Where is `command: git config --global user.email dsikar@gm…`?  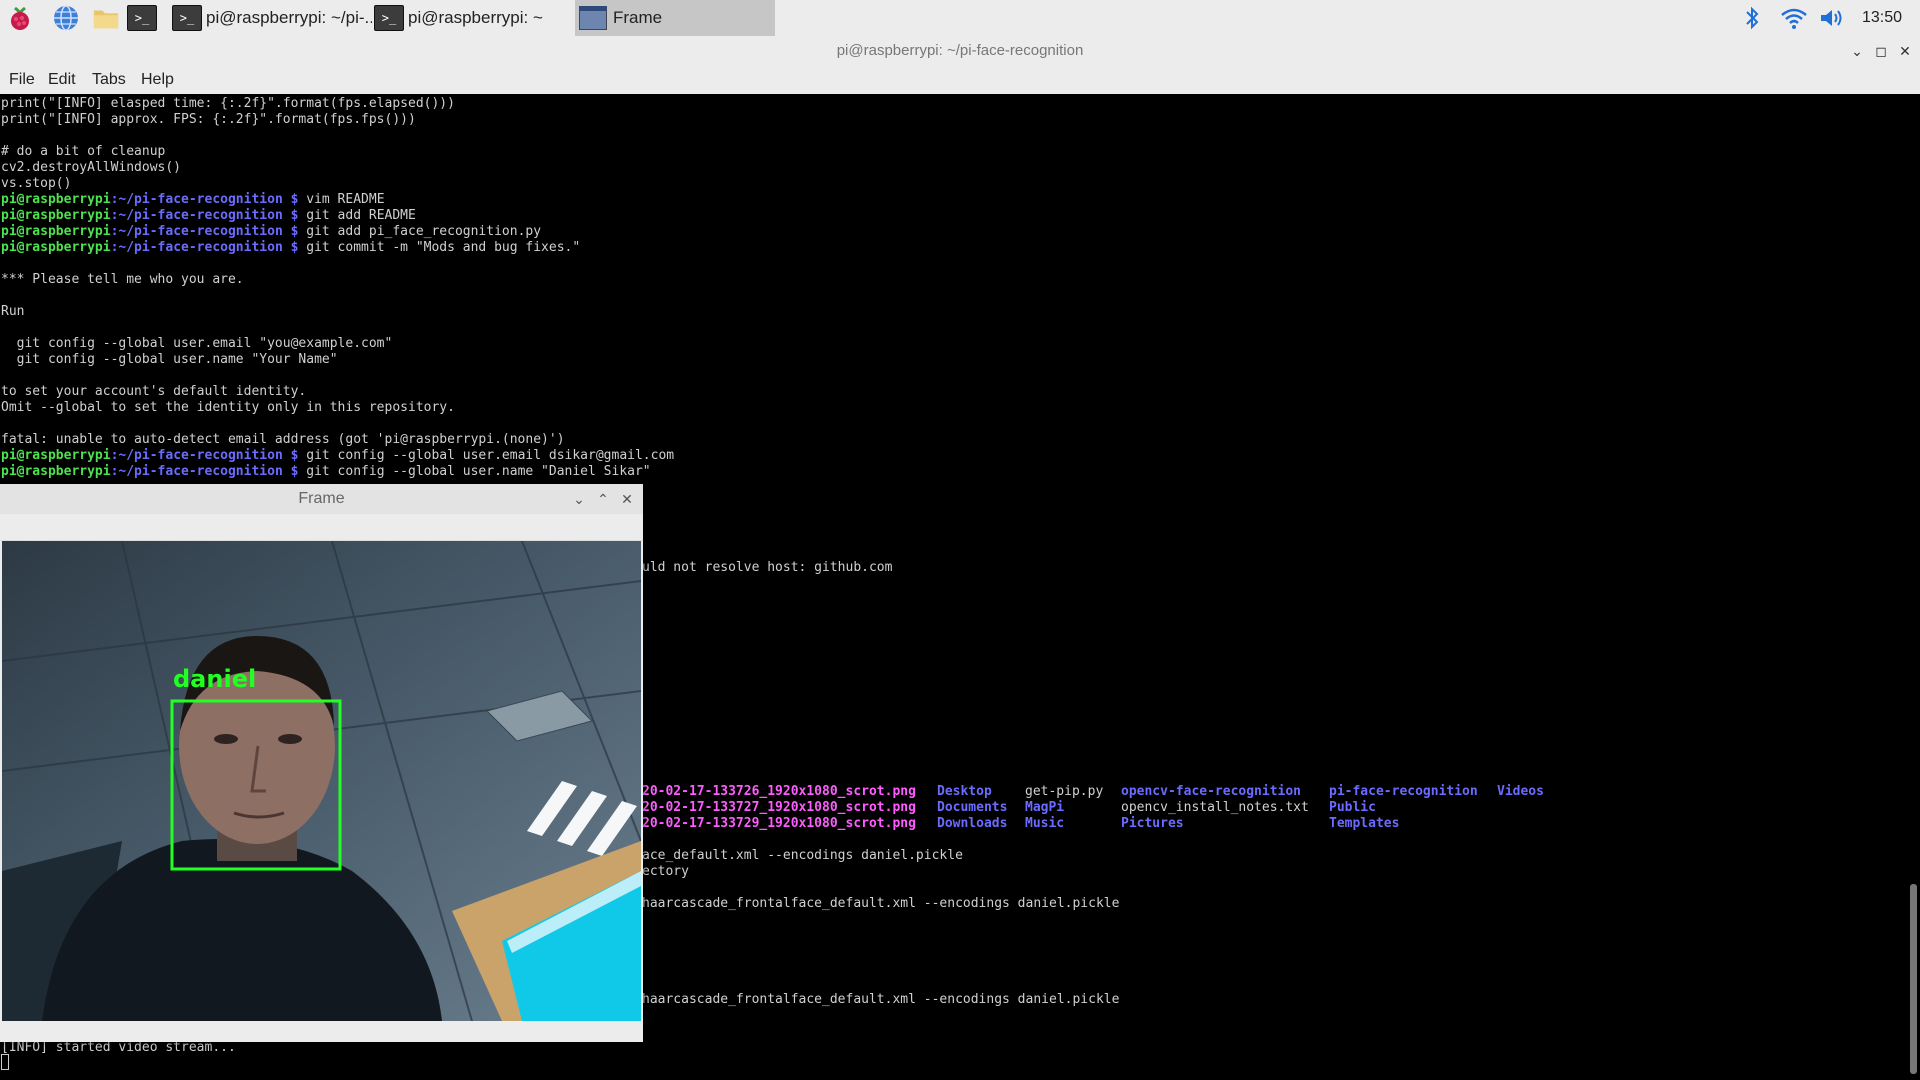
command: git config --global user.email dsikar@gm… is located at coordinates (486, 455).